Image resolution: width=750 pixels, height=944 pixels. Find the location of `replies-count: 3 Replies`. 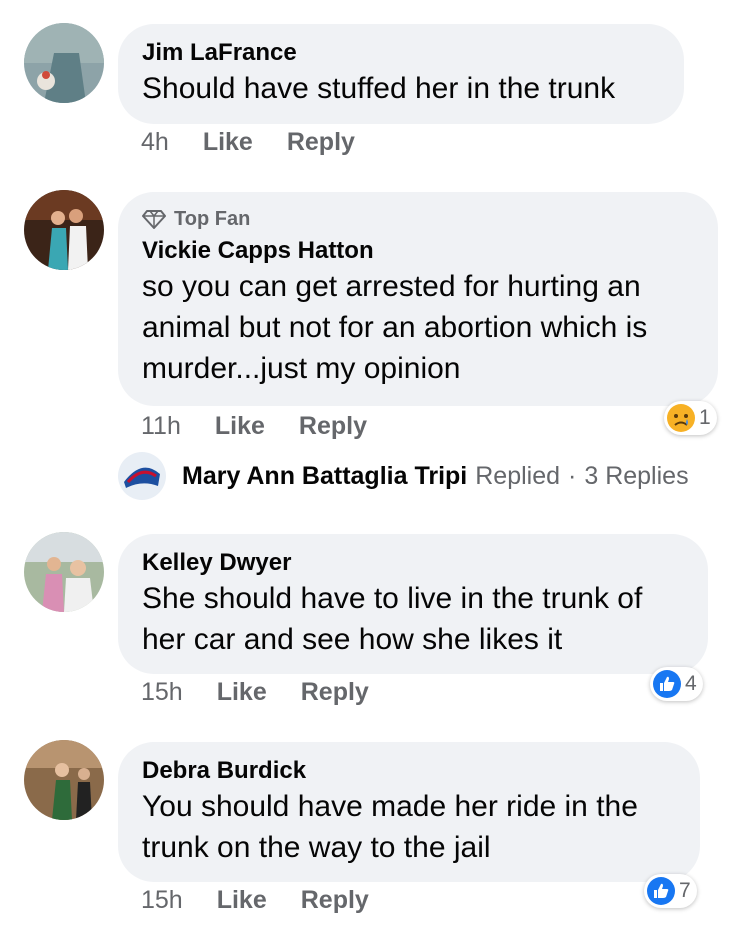

replies-count: 3 Replies is located at coordinates (636, 476).